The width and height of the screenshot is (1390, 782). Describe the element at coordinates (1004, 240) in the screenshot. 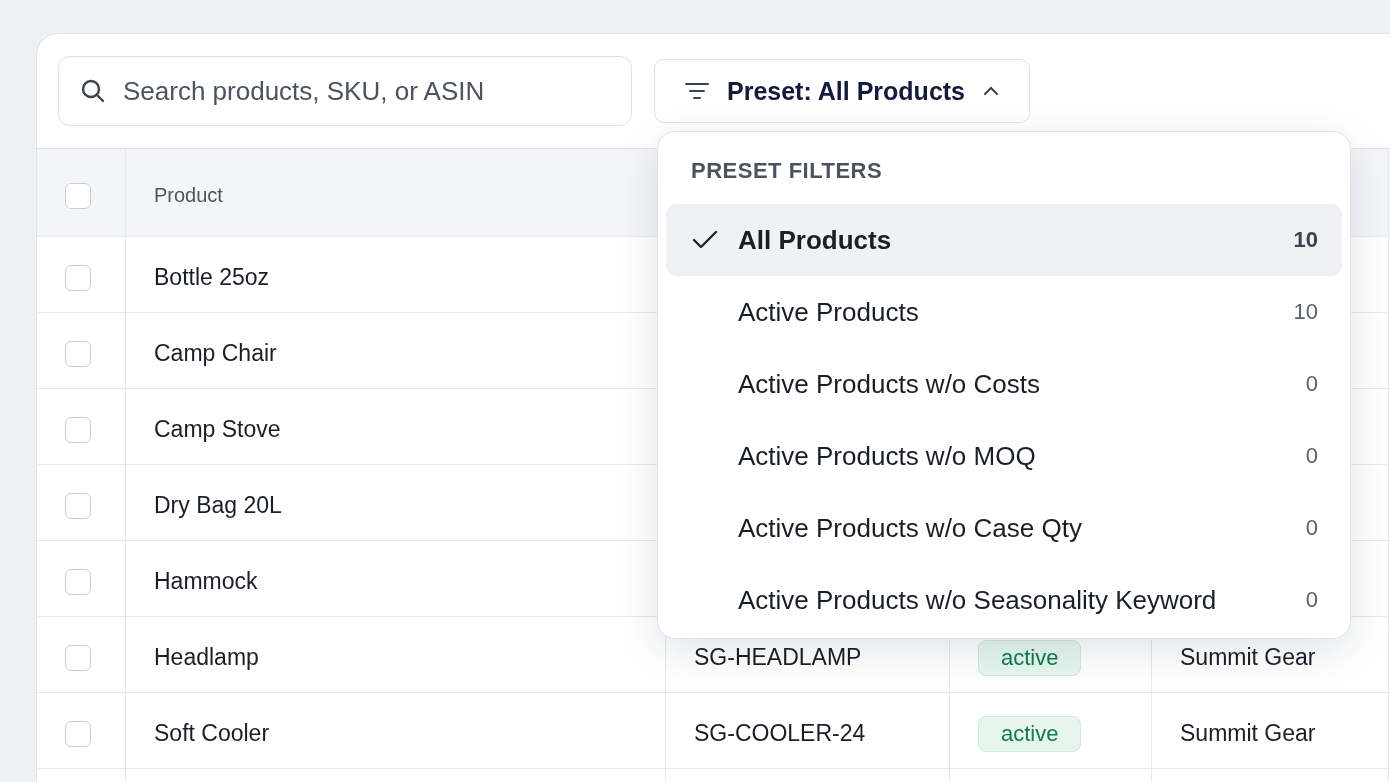

I see `menu-item: All Products 10` at that location.